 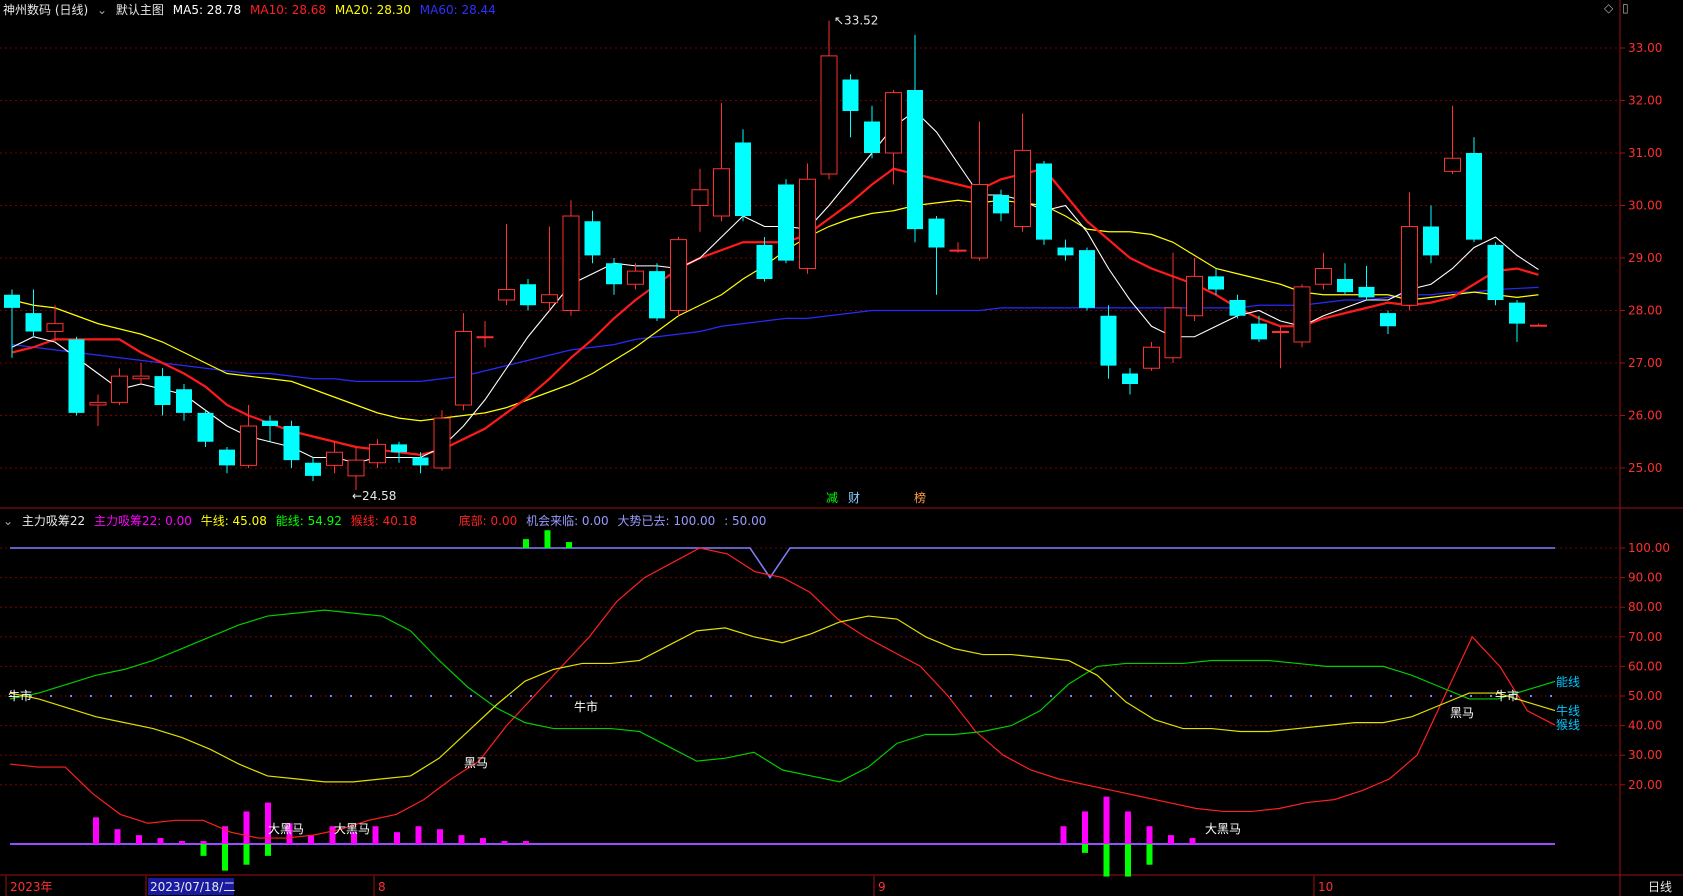 I want to click on indicator-menu-icon: ⌄, so click(x=8, y=521).